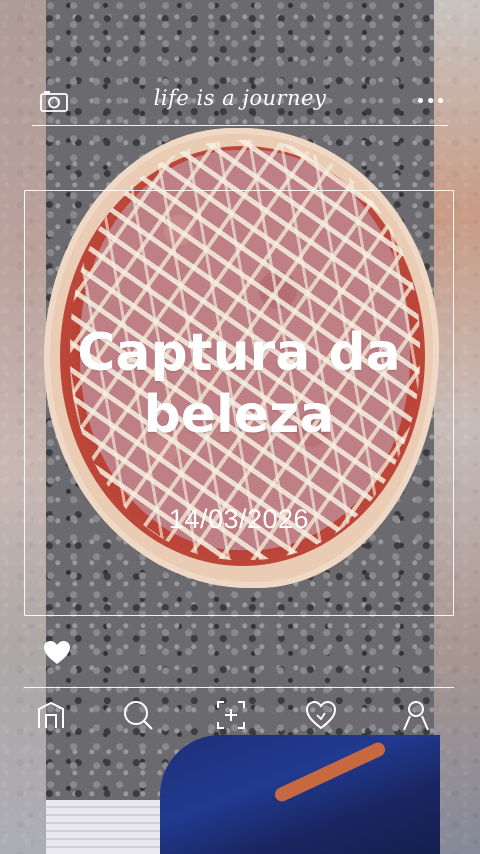 This screenshot has width=480, height=854. Describe the element at coordinates (239, 384) in the screenshot. I see `post-headline: Captura da beleza` at that location.